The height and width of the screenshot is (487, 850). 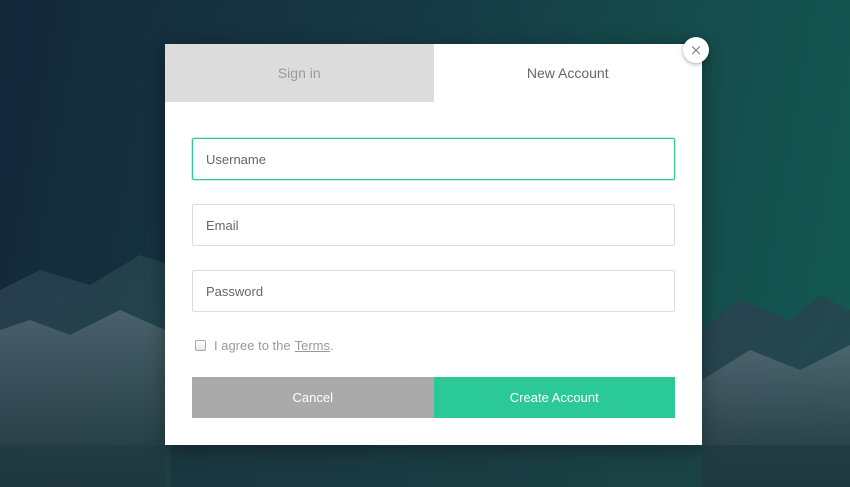 What do you see at coordinates (332, 345) in the screenshot?
I see `terms-suffix: .` at bounding box center [332, 345].